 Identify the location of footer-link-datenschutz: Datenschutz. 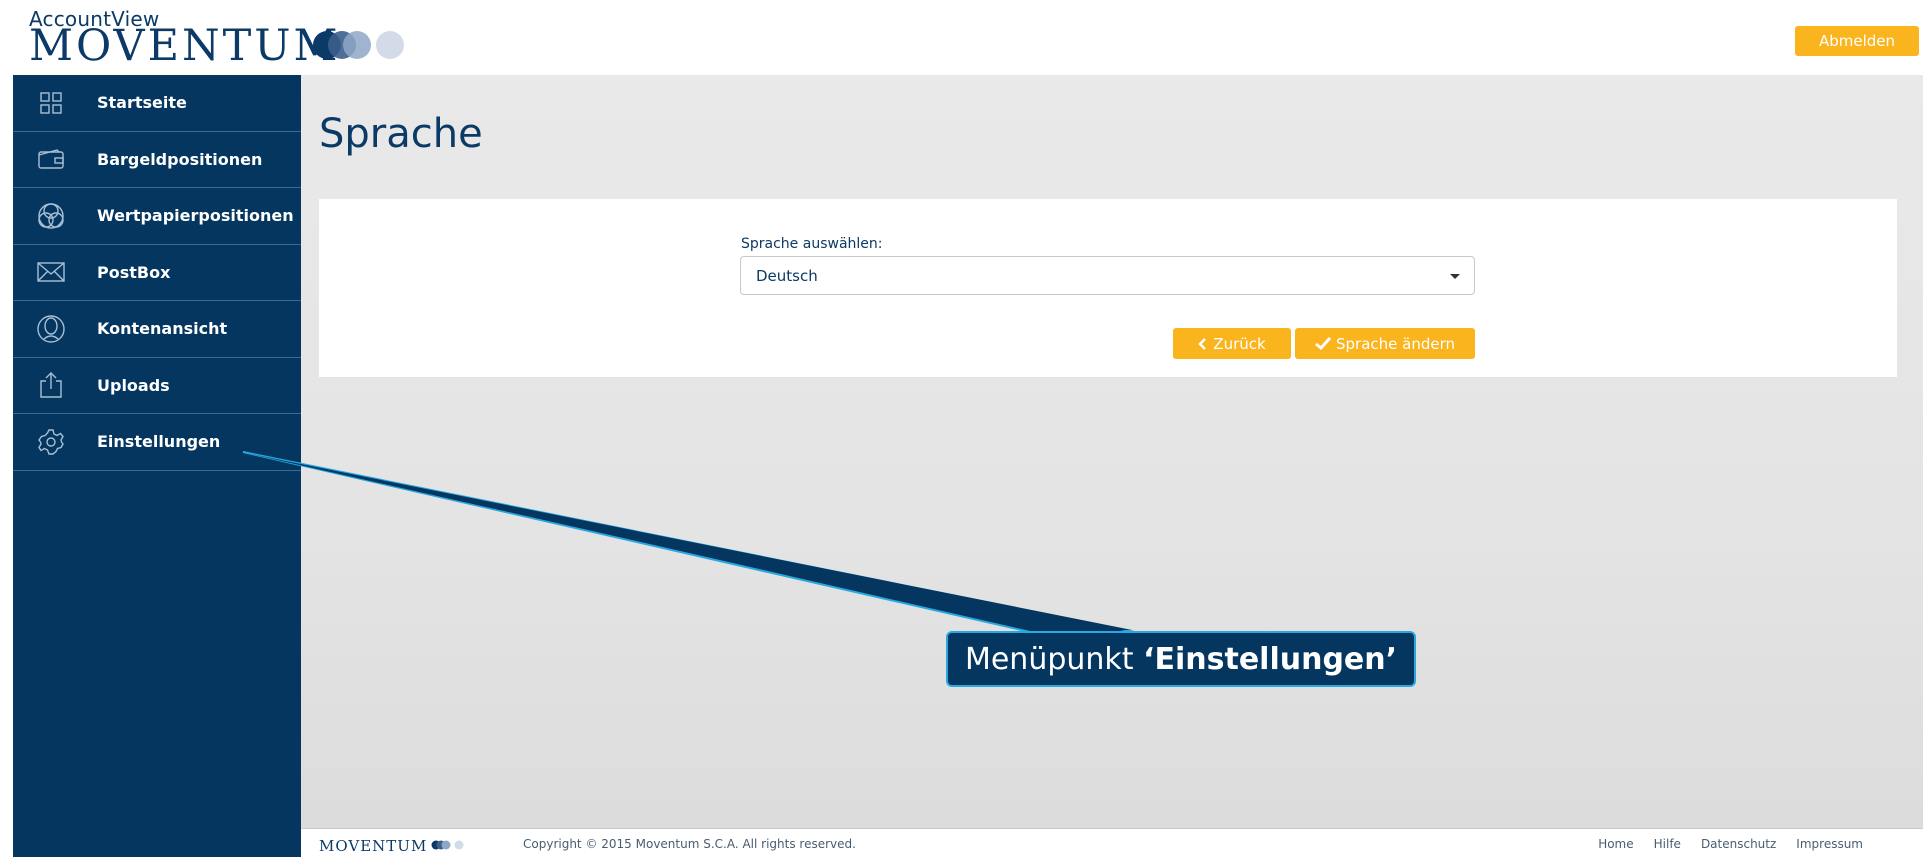
(1738, 844).